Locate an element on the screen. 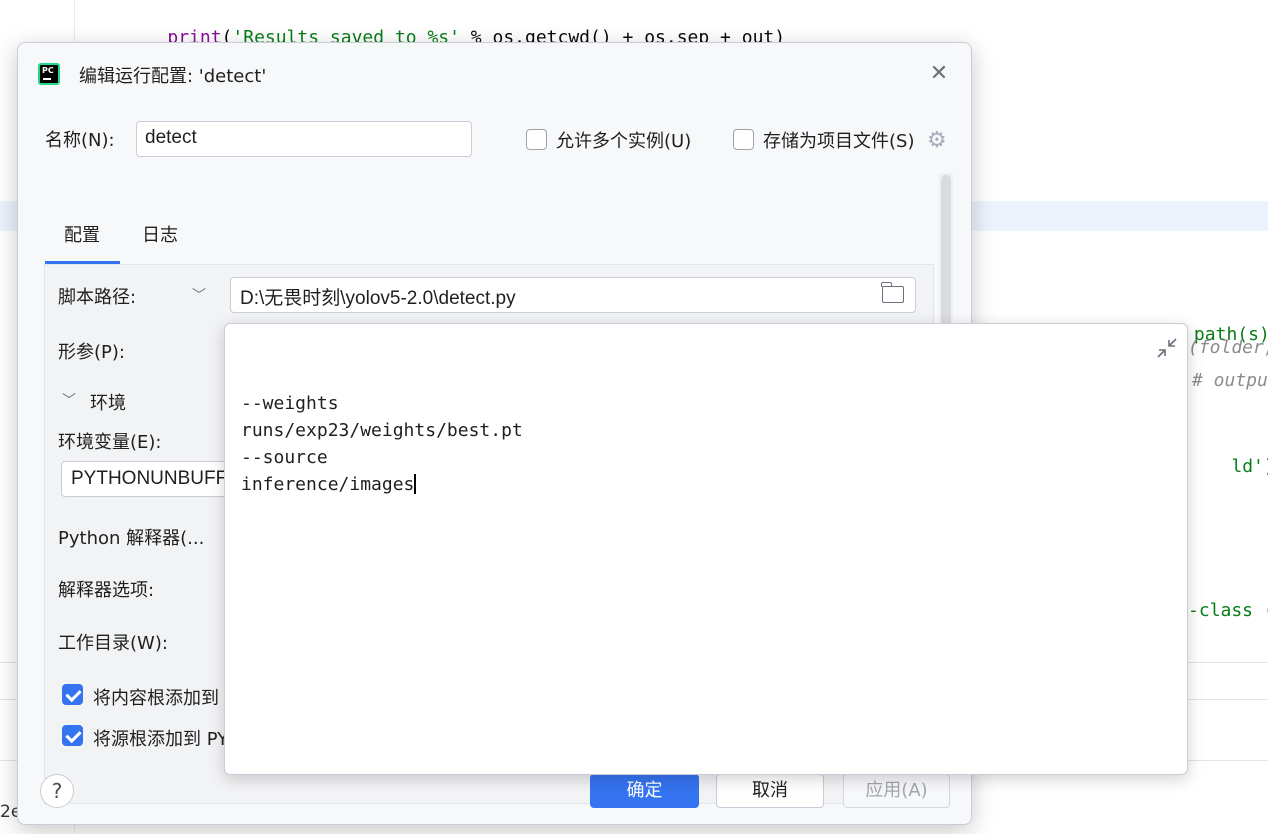 This screenshot has height=834, width=1268. parameters-label: 形参(P): is located at coordinates (91, 352).